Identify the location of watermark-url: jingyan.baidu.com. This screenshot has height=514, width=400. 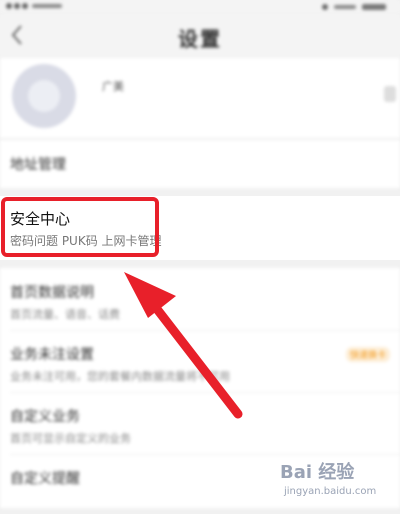
(330, 491).